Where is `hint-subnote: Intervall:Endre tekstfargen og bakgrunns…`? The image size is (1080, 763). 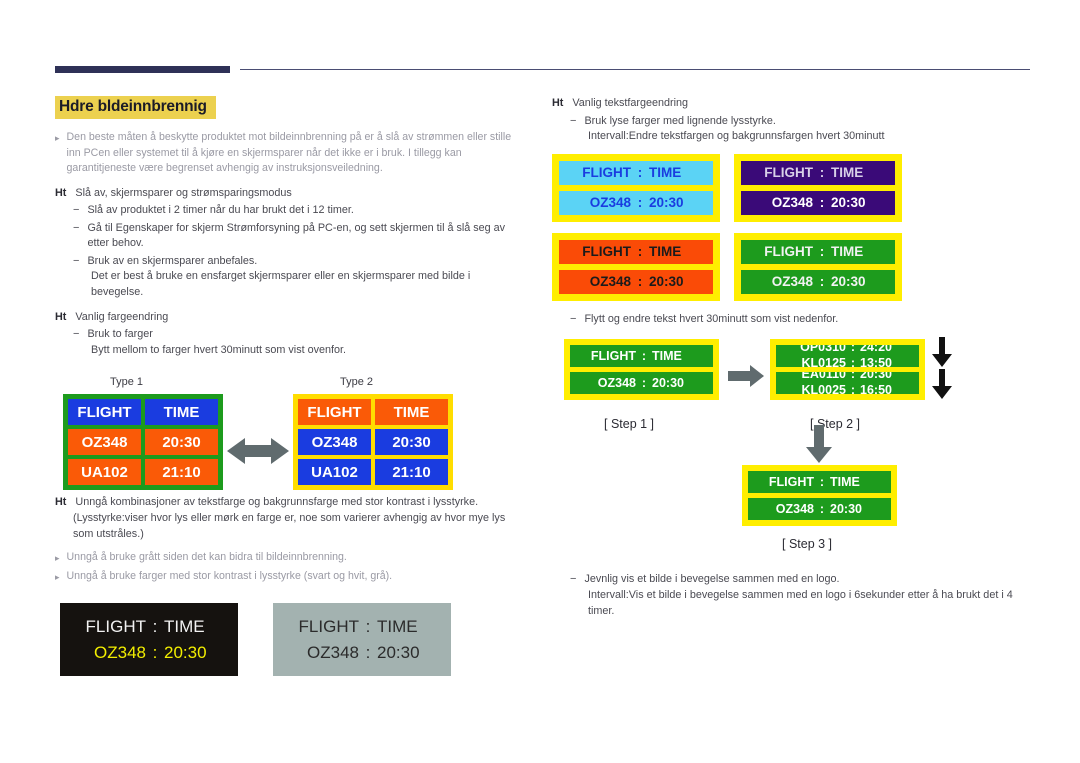
hint-subnote: Intervall:Endre tekstfargen og bakgrunns… is located at coordinates (736, 136).